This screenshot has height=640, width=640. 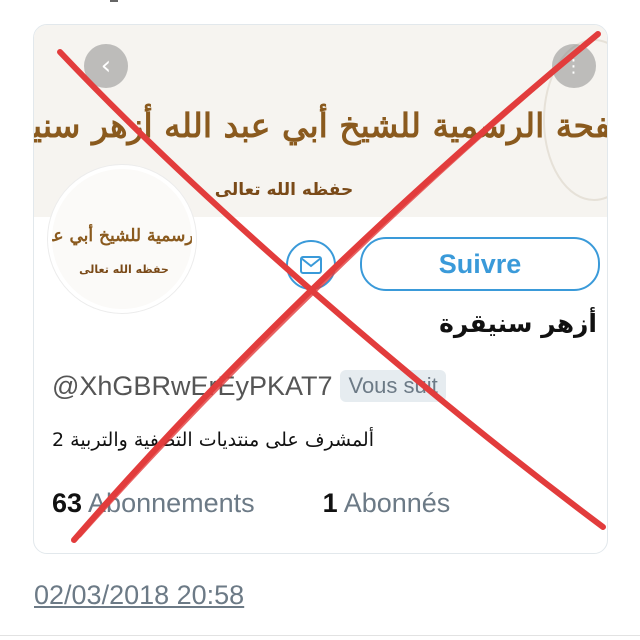 I want to click on back-button: ‹, so click(x=106, y=66).